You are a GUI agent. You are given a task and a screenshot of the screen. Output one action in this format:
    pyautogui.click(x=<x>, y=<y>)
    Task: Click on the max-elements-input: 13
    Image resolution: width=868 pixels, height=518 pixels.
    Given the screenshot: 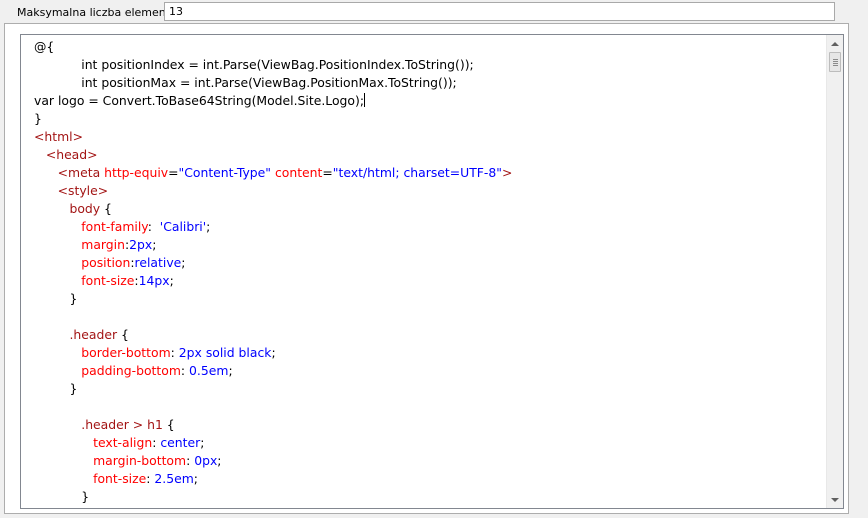 What is the action you would take?
    pyautogui.click(x=499, y=11)
    